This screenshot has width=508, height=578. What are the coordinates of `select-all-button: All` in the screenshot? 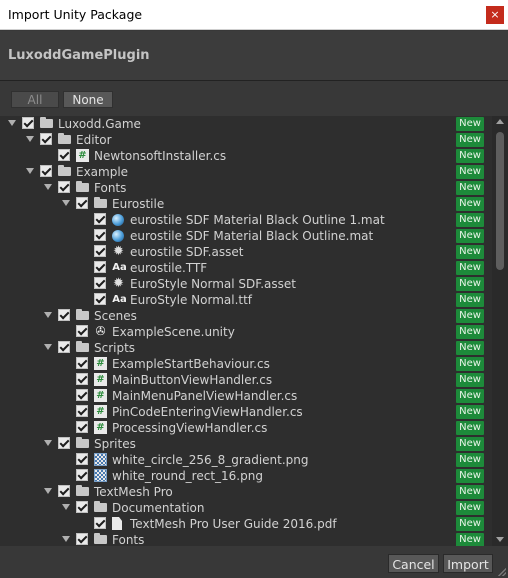 It's located at (35, 99).